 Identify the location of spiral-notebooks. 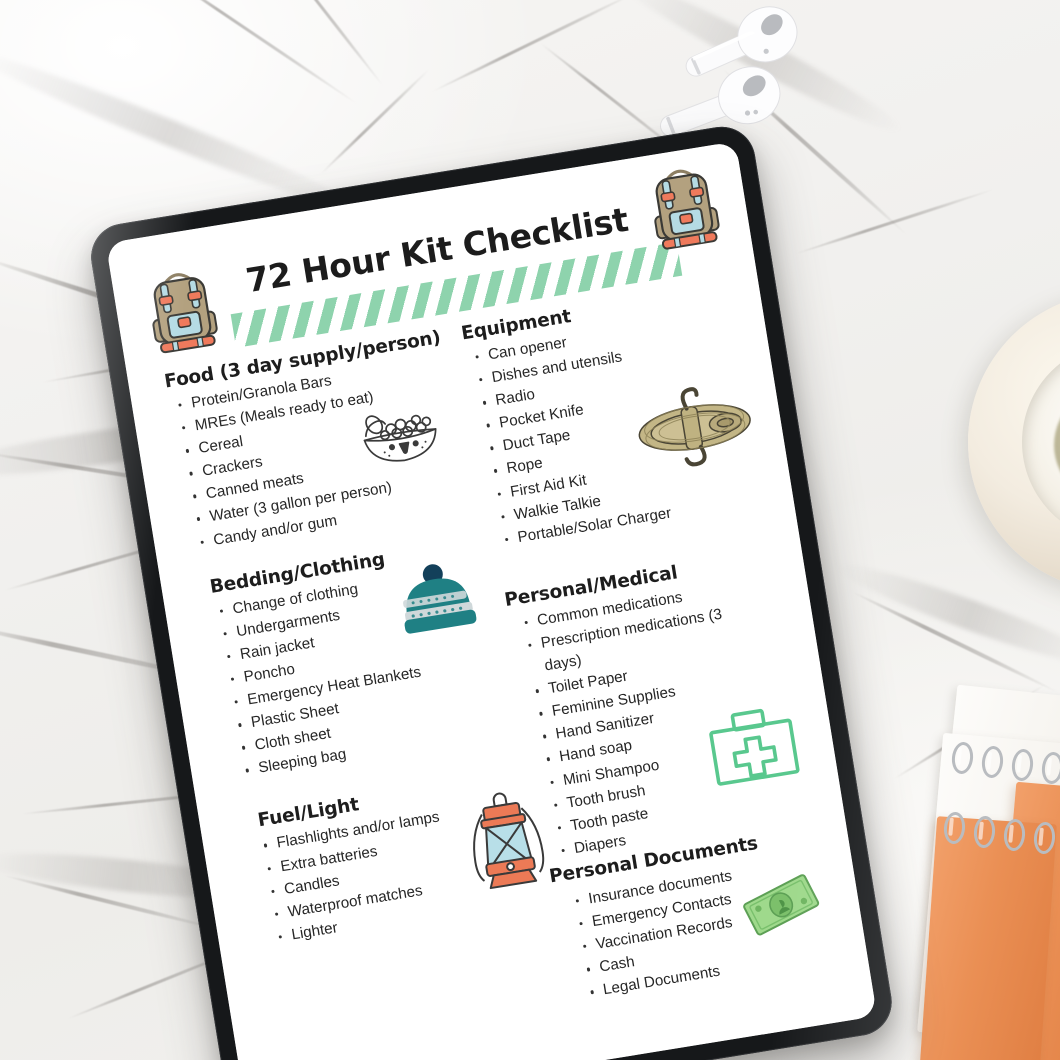
(988, 872).